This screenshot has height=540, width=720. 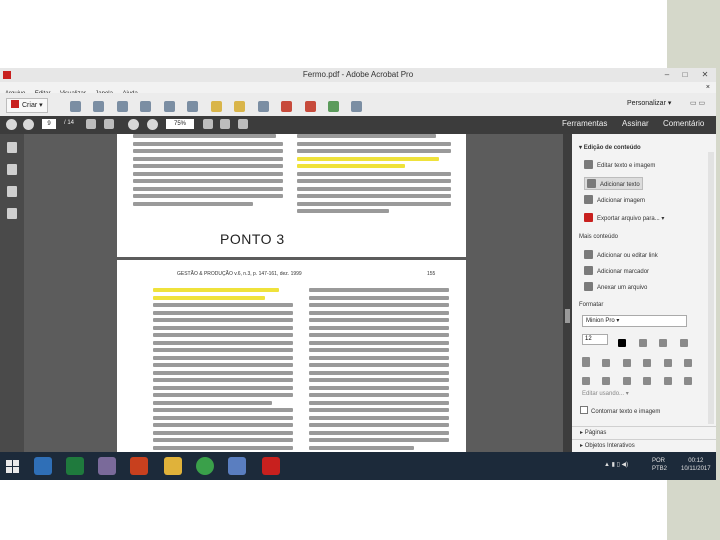 What do you see at coordinates (357, 106) in the screenshot?
I see `attach-icon` at bounding box center [357, 106].